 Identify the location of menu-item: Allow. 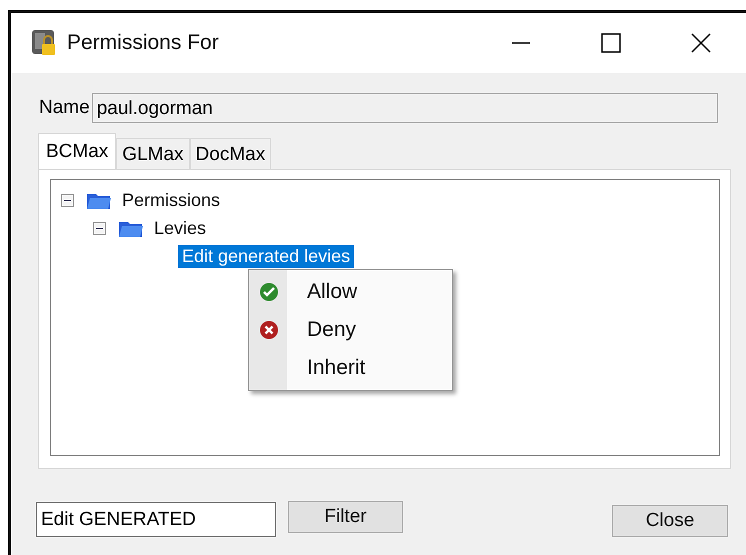
(350, 292).